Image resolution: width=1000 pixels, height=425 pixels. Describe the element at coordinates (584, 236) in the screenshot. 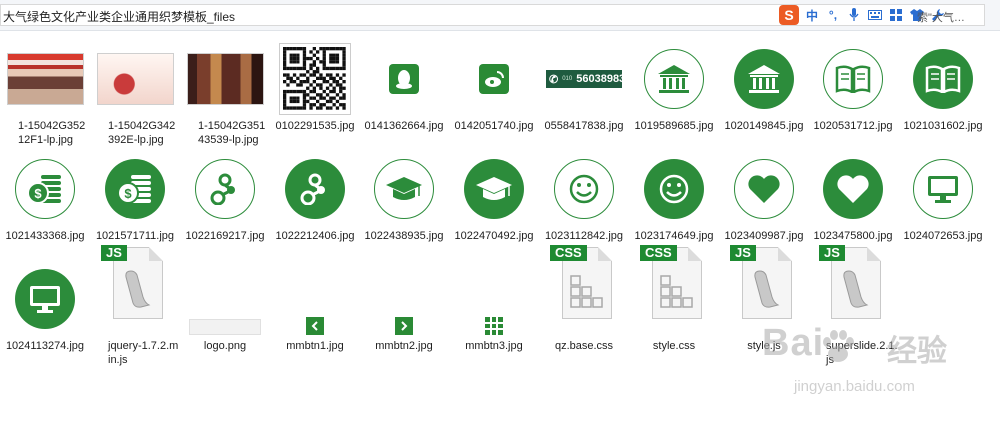

I see `file-name-label: 1023112842.jpg` at that location.